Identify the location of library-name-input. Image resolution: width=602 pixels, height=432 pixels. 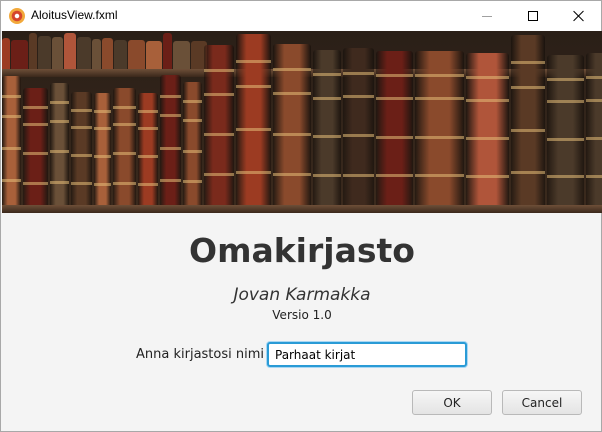
(367, 354).